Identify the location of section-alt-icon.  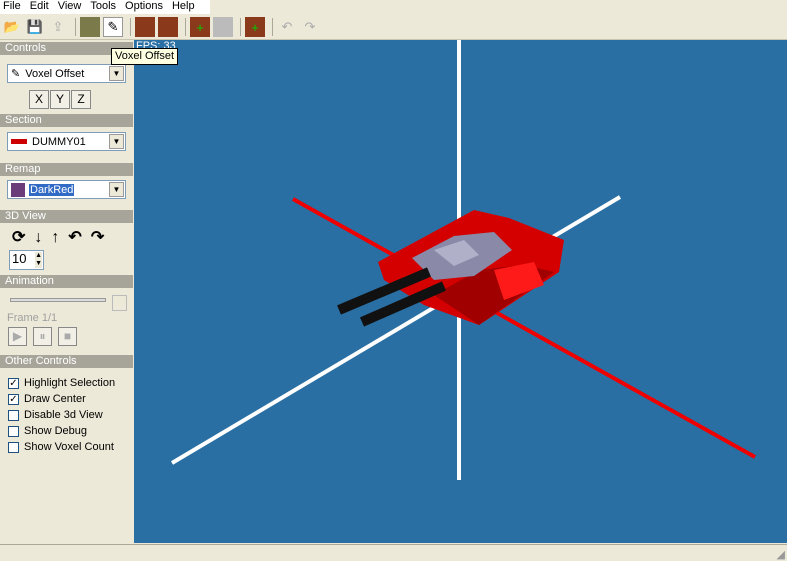
(168, 27).